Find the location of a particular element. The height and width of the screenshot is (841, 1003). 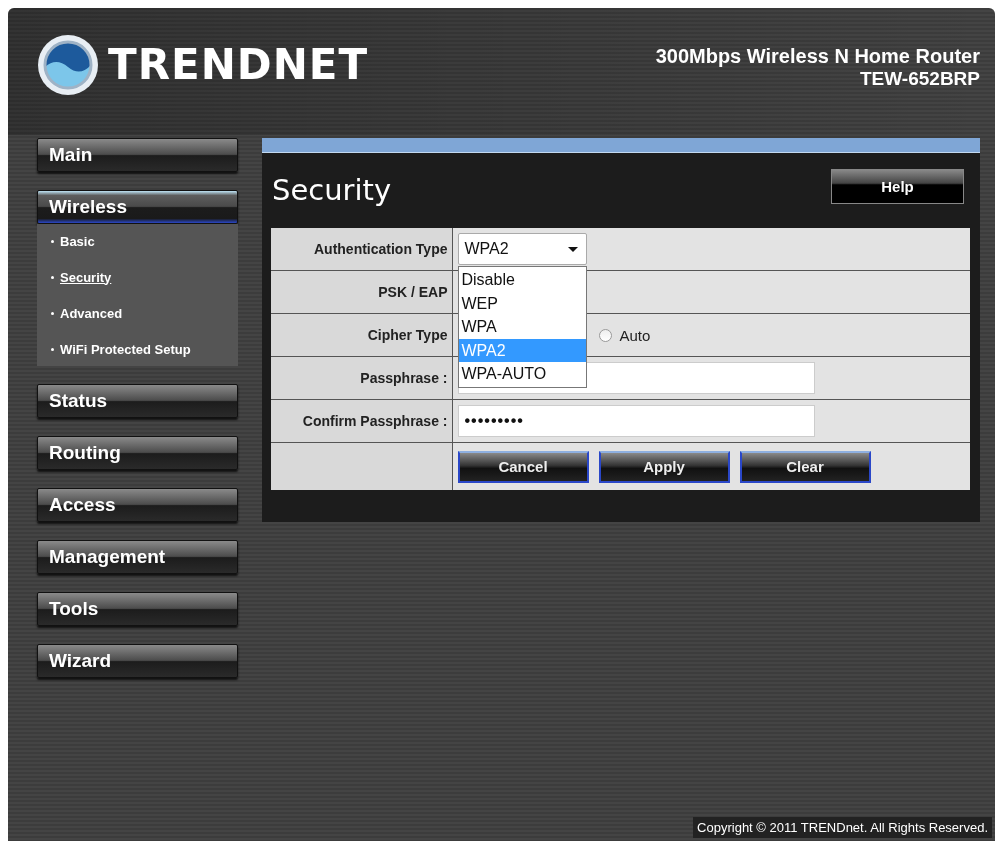

nav-button: Access is located at coordinates (137, 505).